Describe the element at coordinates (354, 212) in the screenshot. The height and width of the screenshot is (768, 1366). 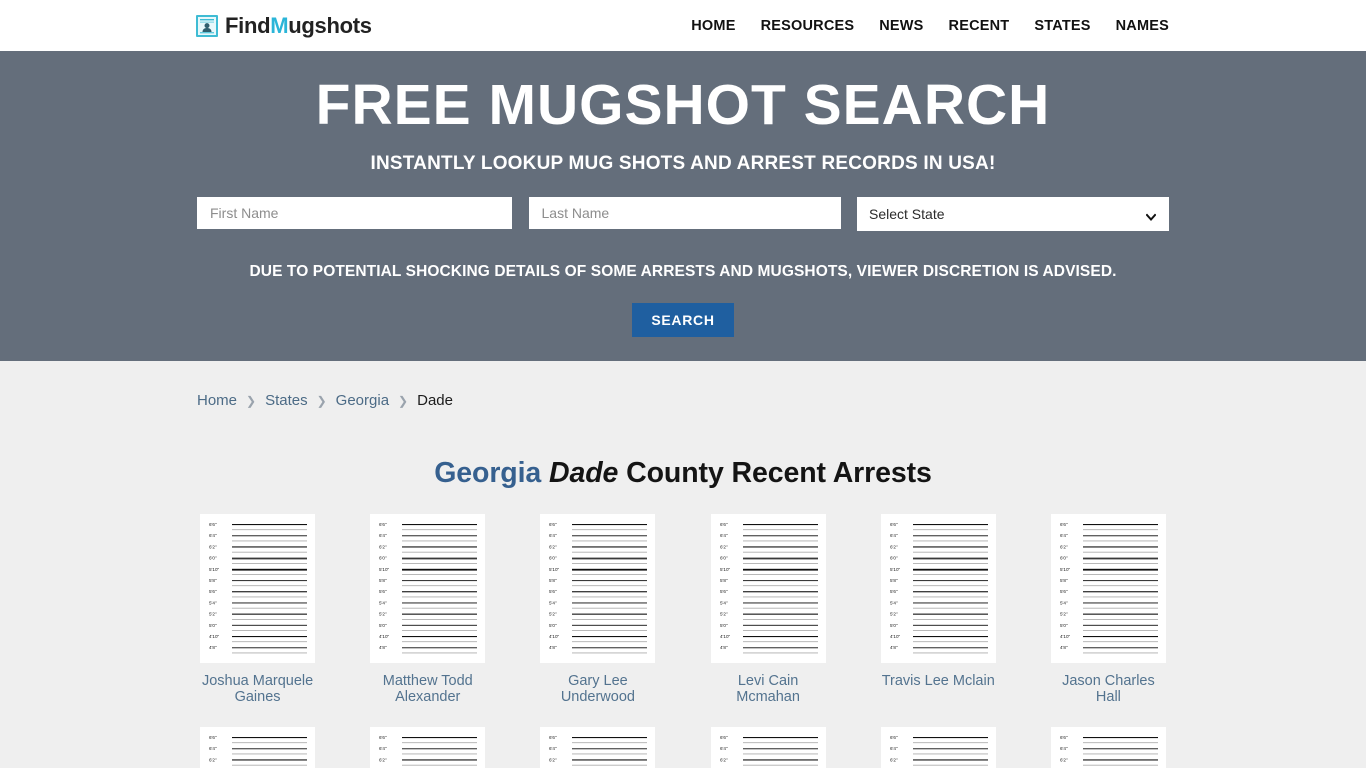
I see `first-name-input` at that location.